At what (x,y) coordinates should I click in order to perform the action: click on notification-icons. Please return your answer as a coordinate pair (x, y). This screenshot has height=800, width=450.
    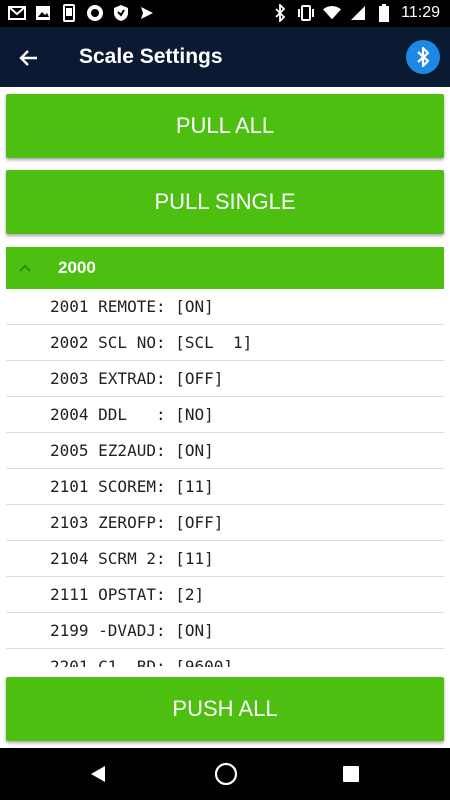
    Looking at the image, I should click on (82, 13).